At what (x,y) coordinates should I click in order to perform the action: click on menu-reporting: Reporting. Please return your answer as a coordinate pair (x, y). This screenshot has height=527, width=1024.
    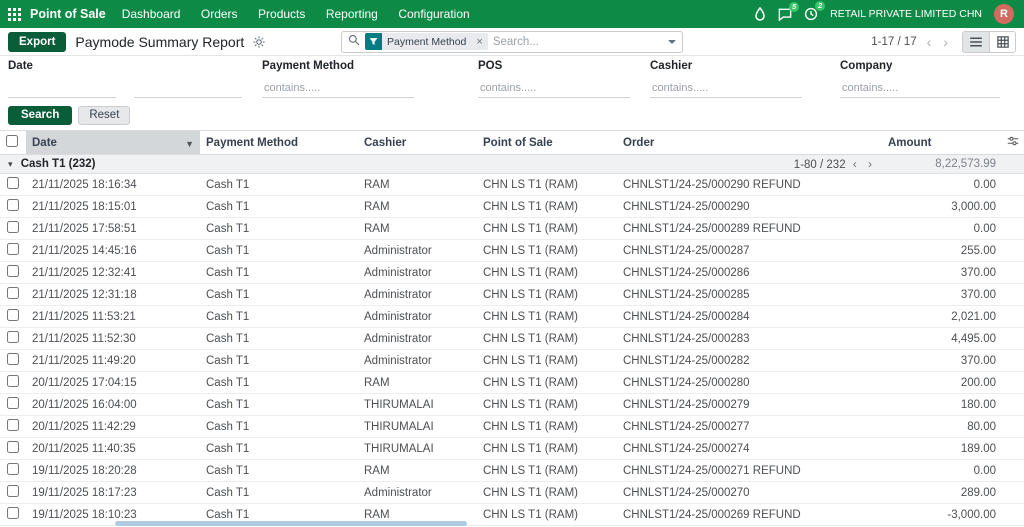
    Looking at the image, I should click on (352, 14).